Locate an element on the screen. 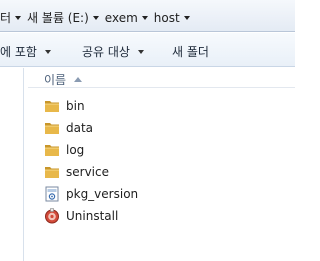  new-folder-label: 새 폴더 is located at coordinates (190, 52).